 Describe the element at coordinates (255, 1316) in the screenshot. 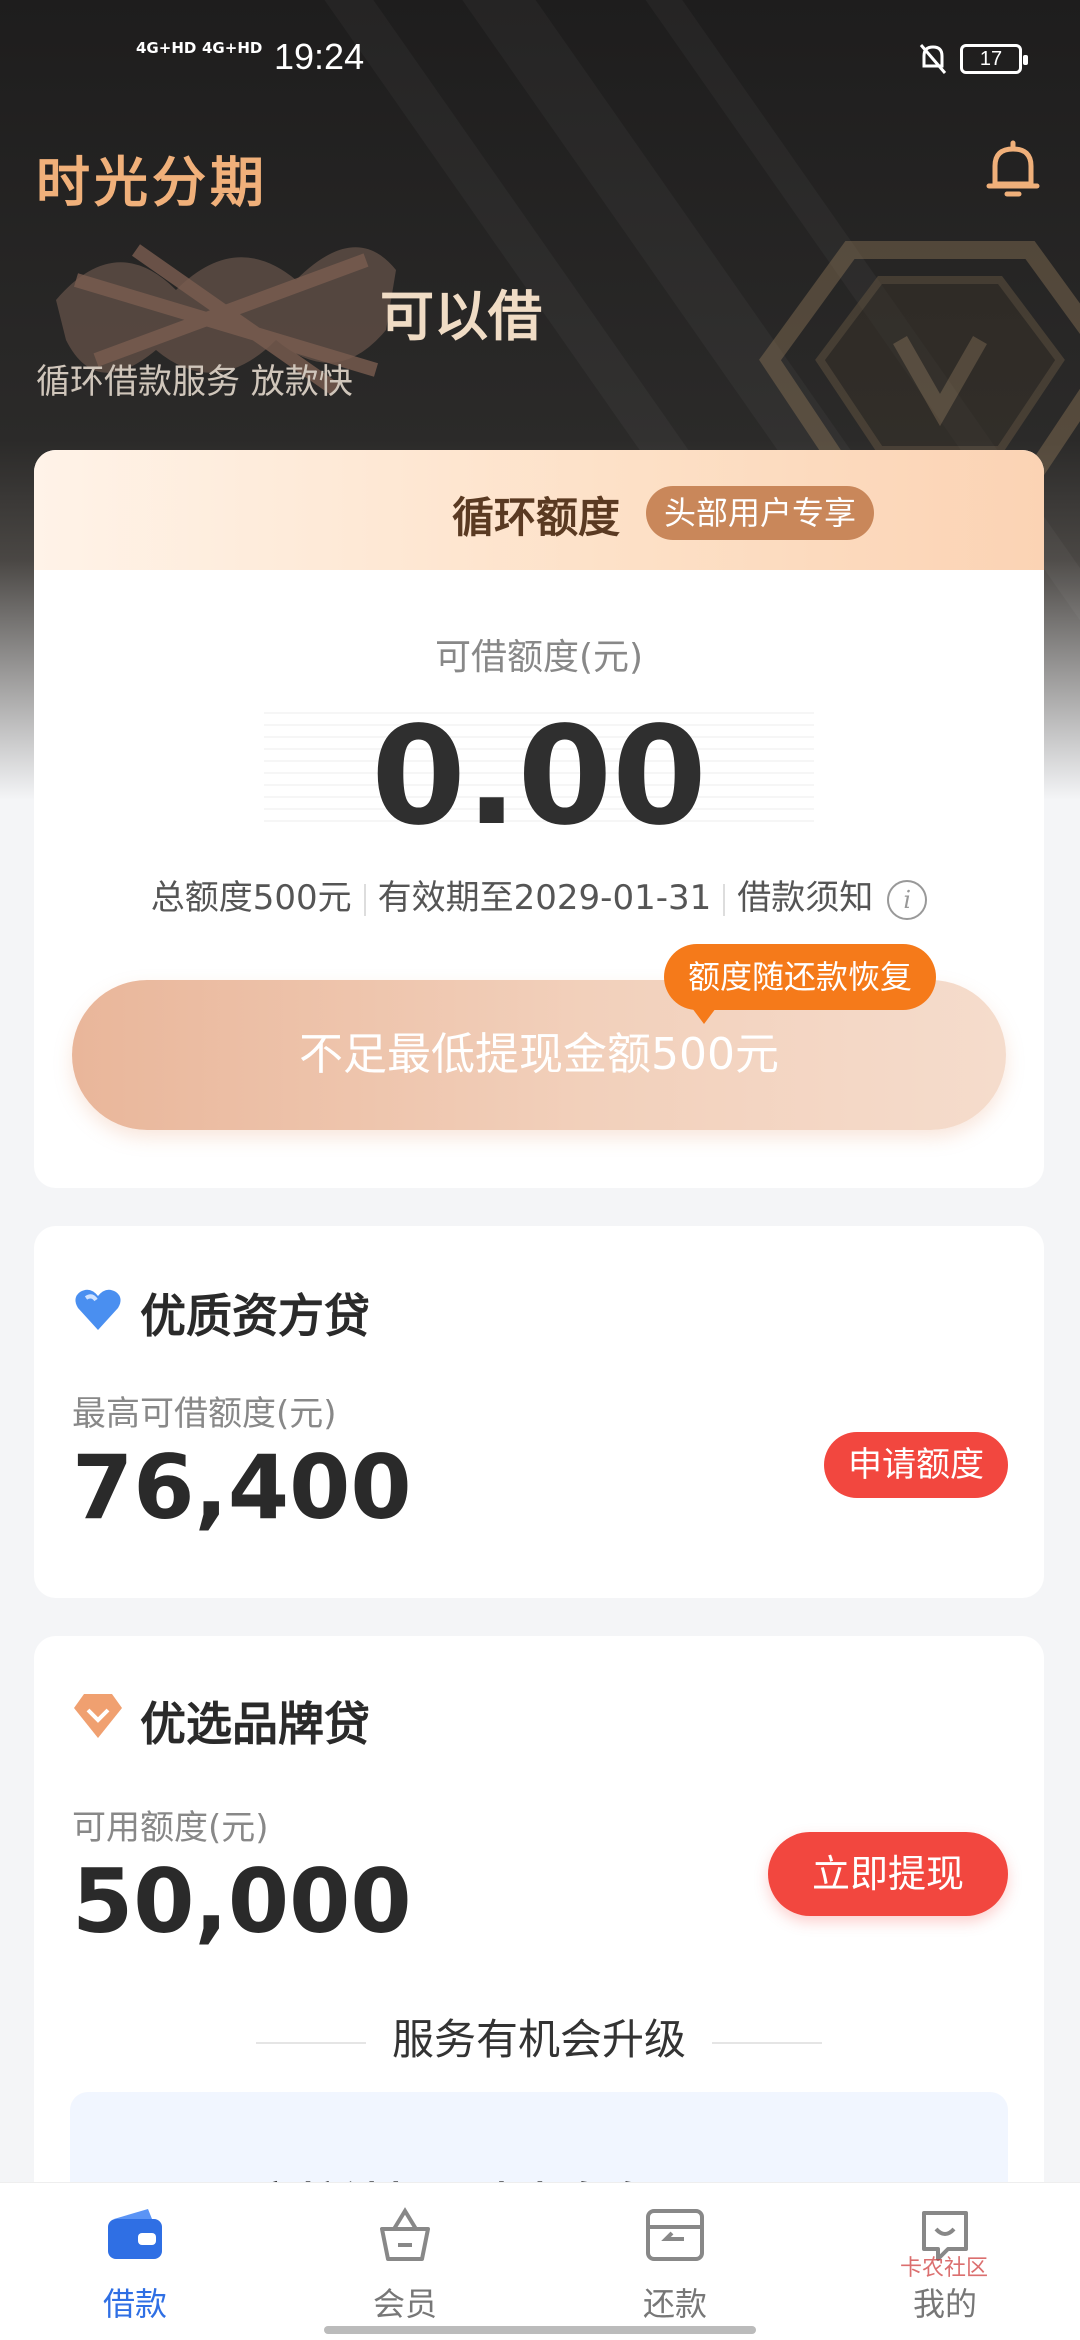

I see `product-title: 优质资方贷` at that location.